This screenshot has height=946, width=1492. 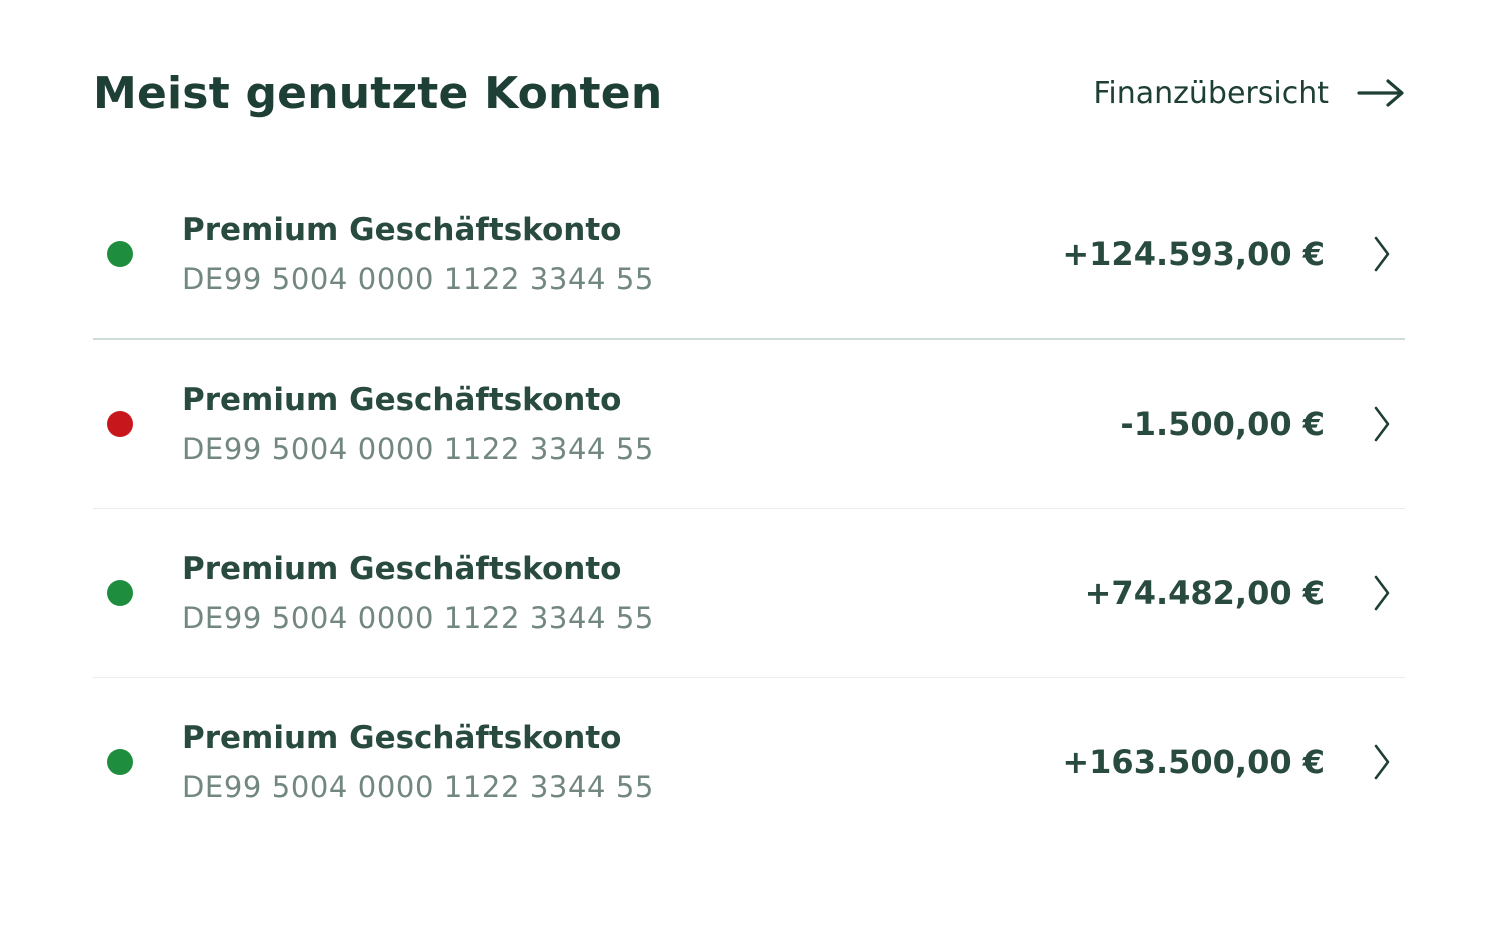 I want to click on financial-overview-link: Finanzübersicht, so click(x=1249, y=93).